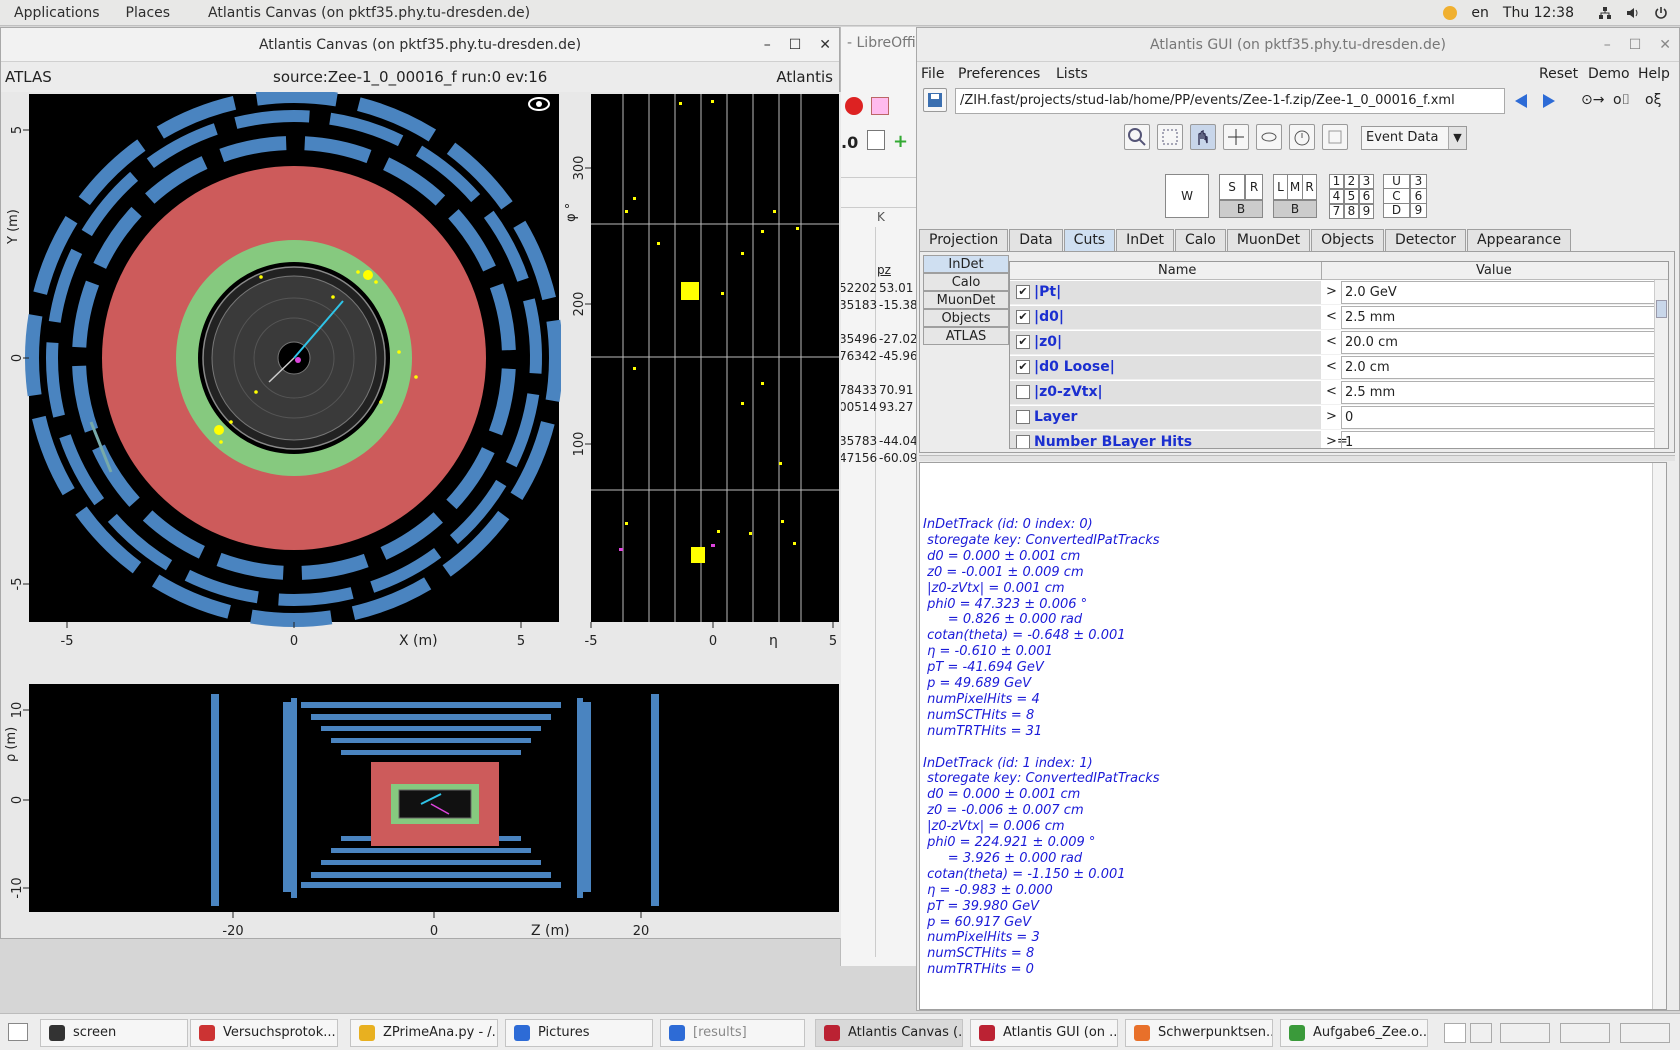 This screenshot has width=1680, height=1050. Describe the element at coordinates (896, 407) in the screenshot. I see `sheet-cell-pz: 93.27` at that location.